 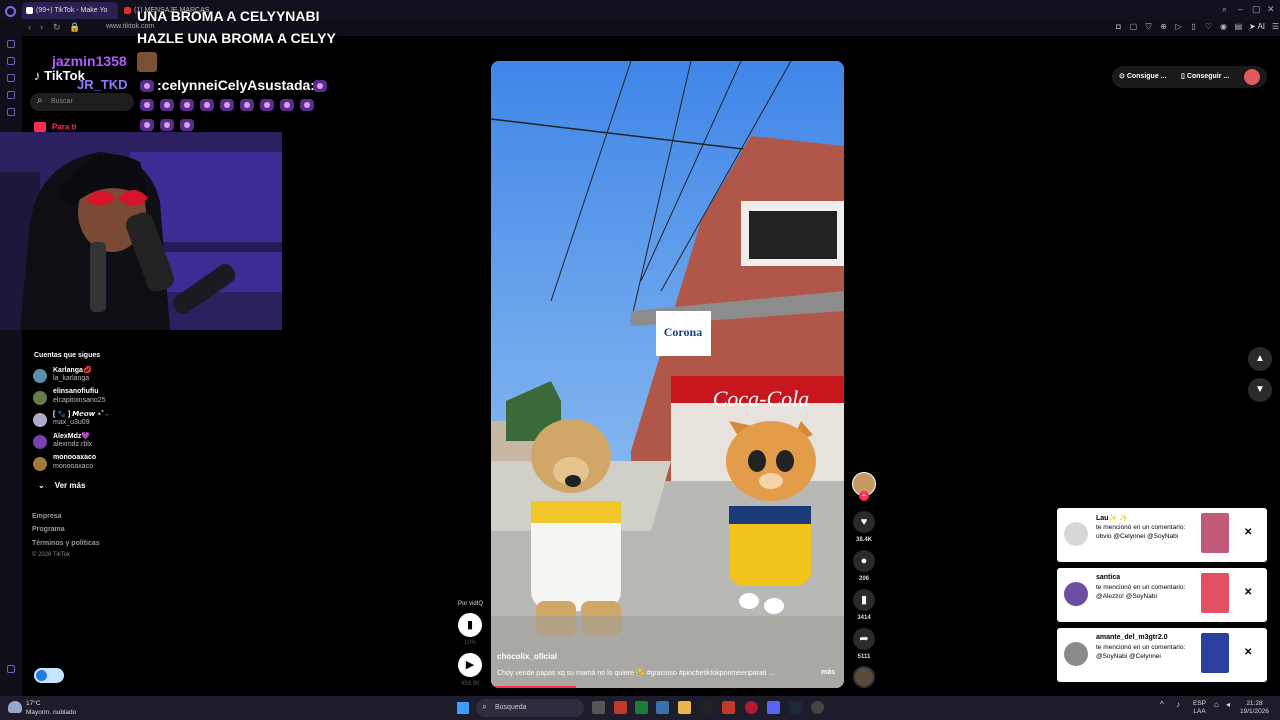 I want to click on overlay-title-1: UNA BROMA A CELYYNABI, so click(x=228, y=16).